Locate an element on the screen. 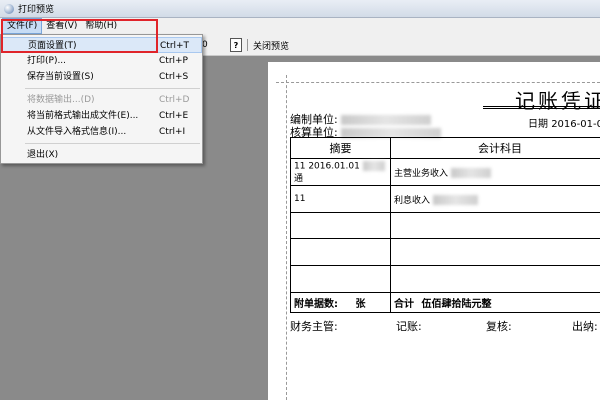  menu-item-shortcut: Ctrl+I is located at coordinates (172, 132).